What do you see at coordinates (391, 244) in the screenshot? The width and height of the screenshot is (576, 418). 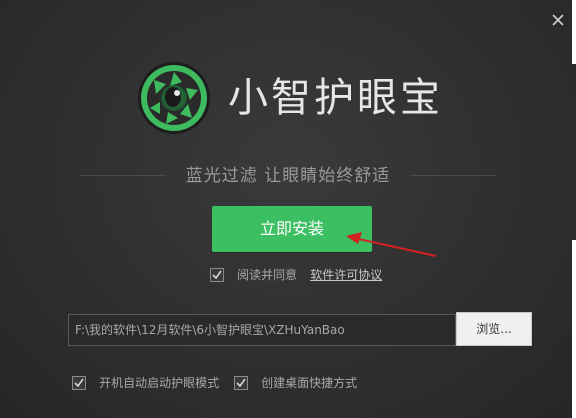 I see `red-arrow-icon` at bounding box center [391, 244].